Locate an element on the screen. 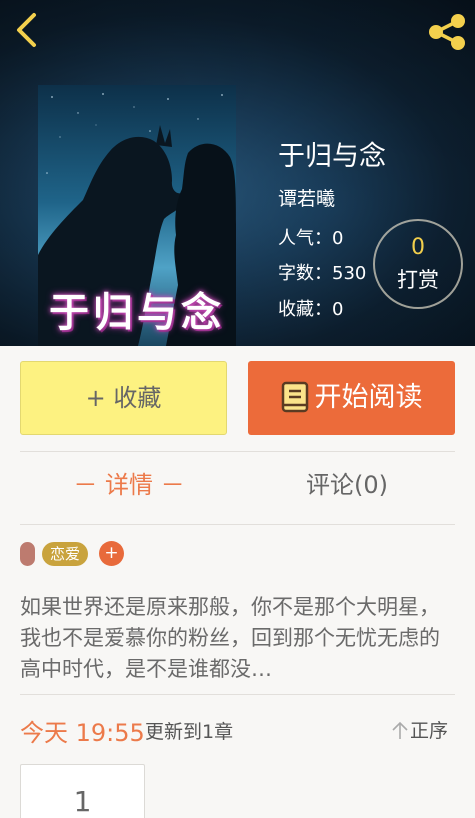 The height and width of the screenshot is (818, 475). tag-romance: 恋爱 is located at coordinates (65, 554).